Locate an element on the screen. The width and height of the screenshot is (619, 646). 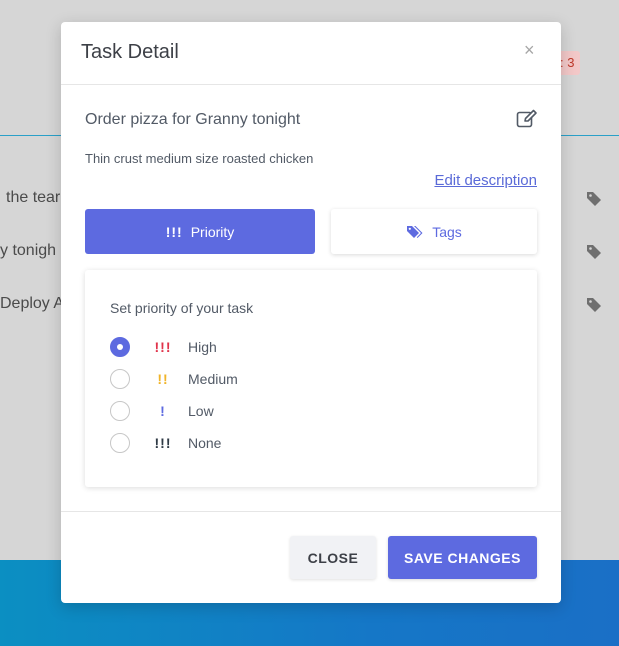
tab-label: Priority is located at coordinates (212, 231).